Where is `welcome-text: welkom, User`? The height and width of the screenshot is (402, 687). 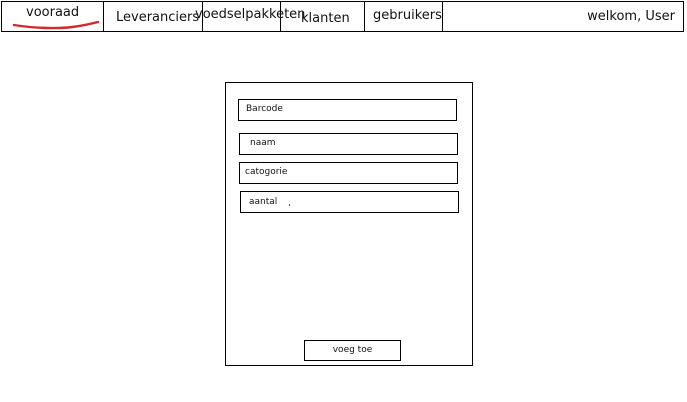
welcome-text: welkom, User is located at coordinates (631, 16).